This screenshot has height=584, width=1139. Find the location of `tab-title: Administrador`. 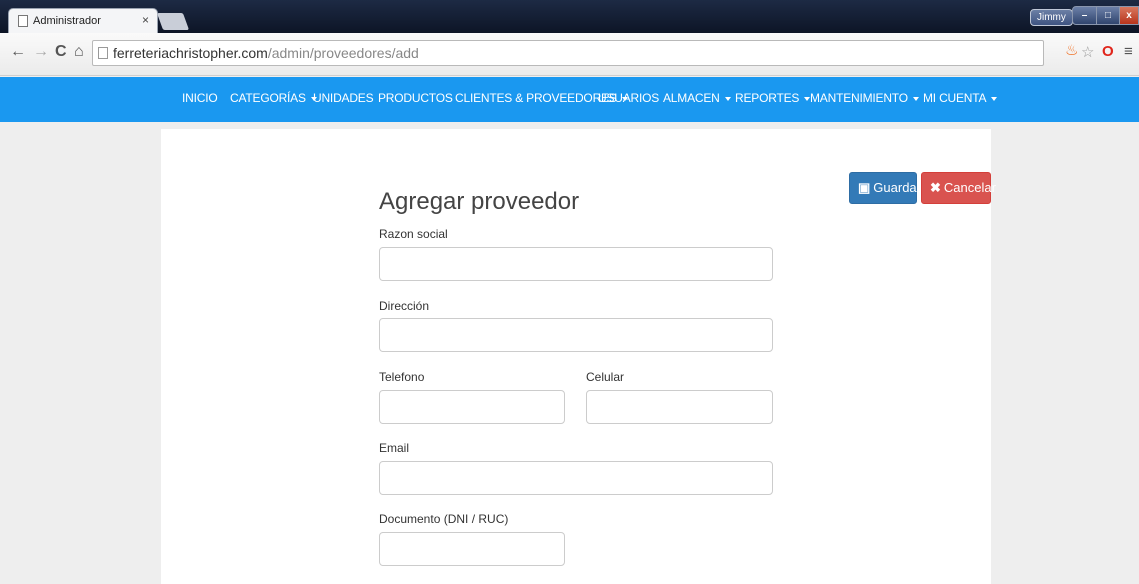

tab-title: Administrador is located at coordinates (67, 21).